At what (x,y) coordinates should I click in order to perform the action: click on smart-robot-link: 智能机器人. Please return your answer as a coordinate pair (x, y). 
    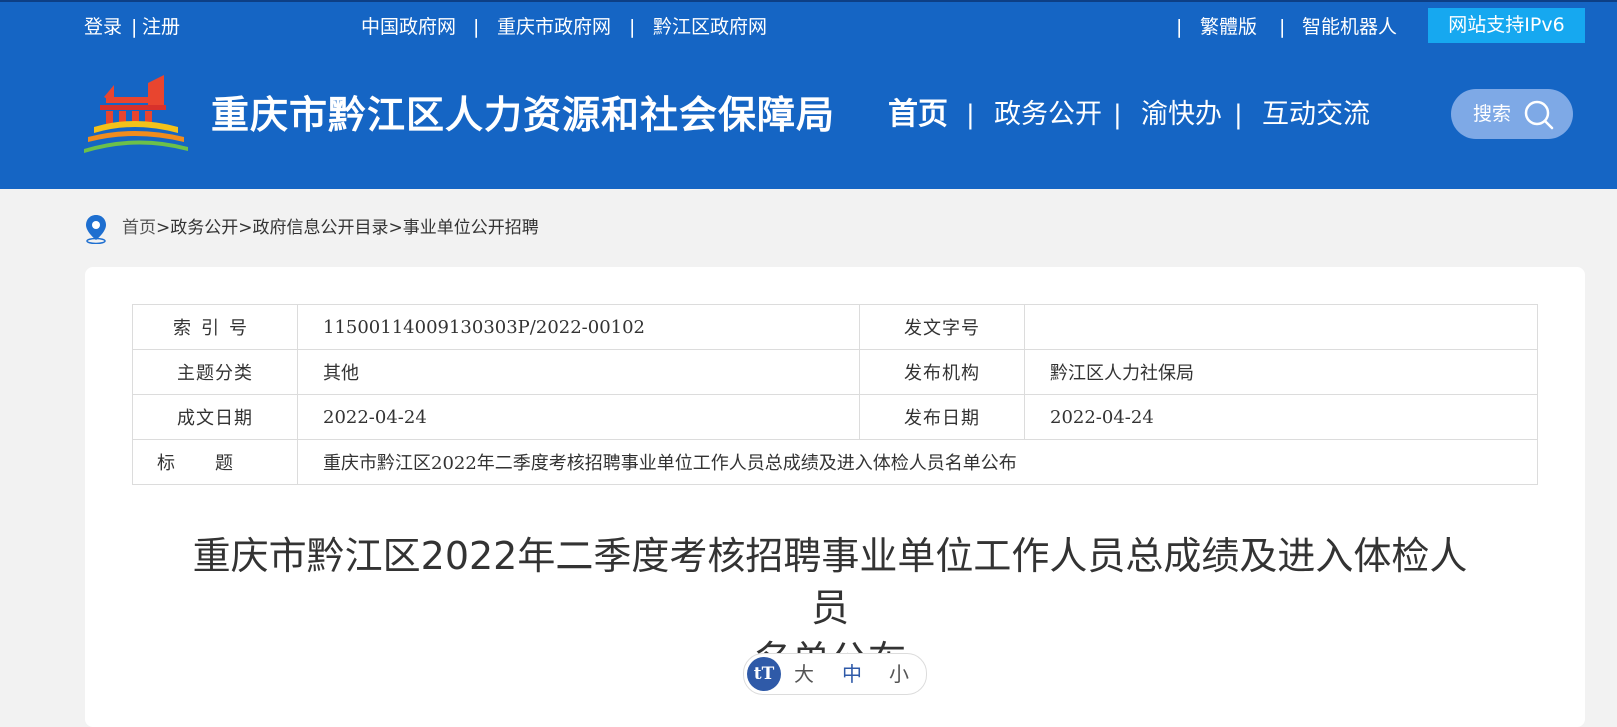
    Looking at the image, I should click on (1349, 27).